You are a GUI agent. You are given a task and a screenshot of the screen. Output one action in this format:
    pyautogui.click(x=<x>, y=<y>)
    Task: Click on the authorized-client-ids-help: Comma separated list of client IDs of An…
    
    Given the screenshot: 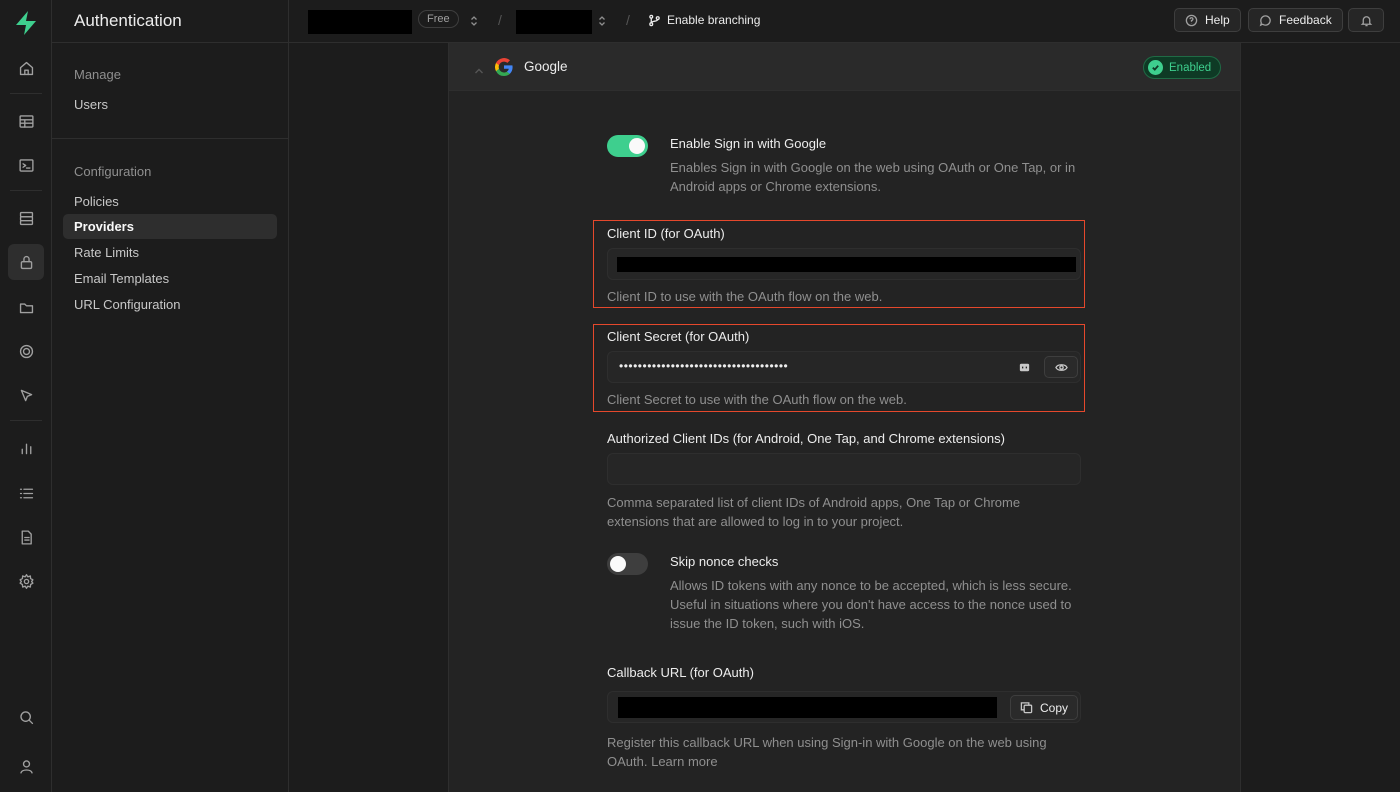 What is the action you would take?
    pyautogui.click(x=814, y=512)
    